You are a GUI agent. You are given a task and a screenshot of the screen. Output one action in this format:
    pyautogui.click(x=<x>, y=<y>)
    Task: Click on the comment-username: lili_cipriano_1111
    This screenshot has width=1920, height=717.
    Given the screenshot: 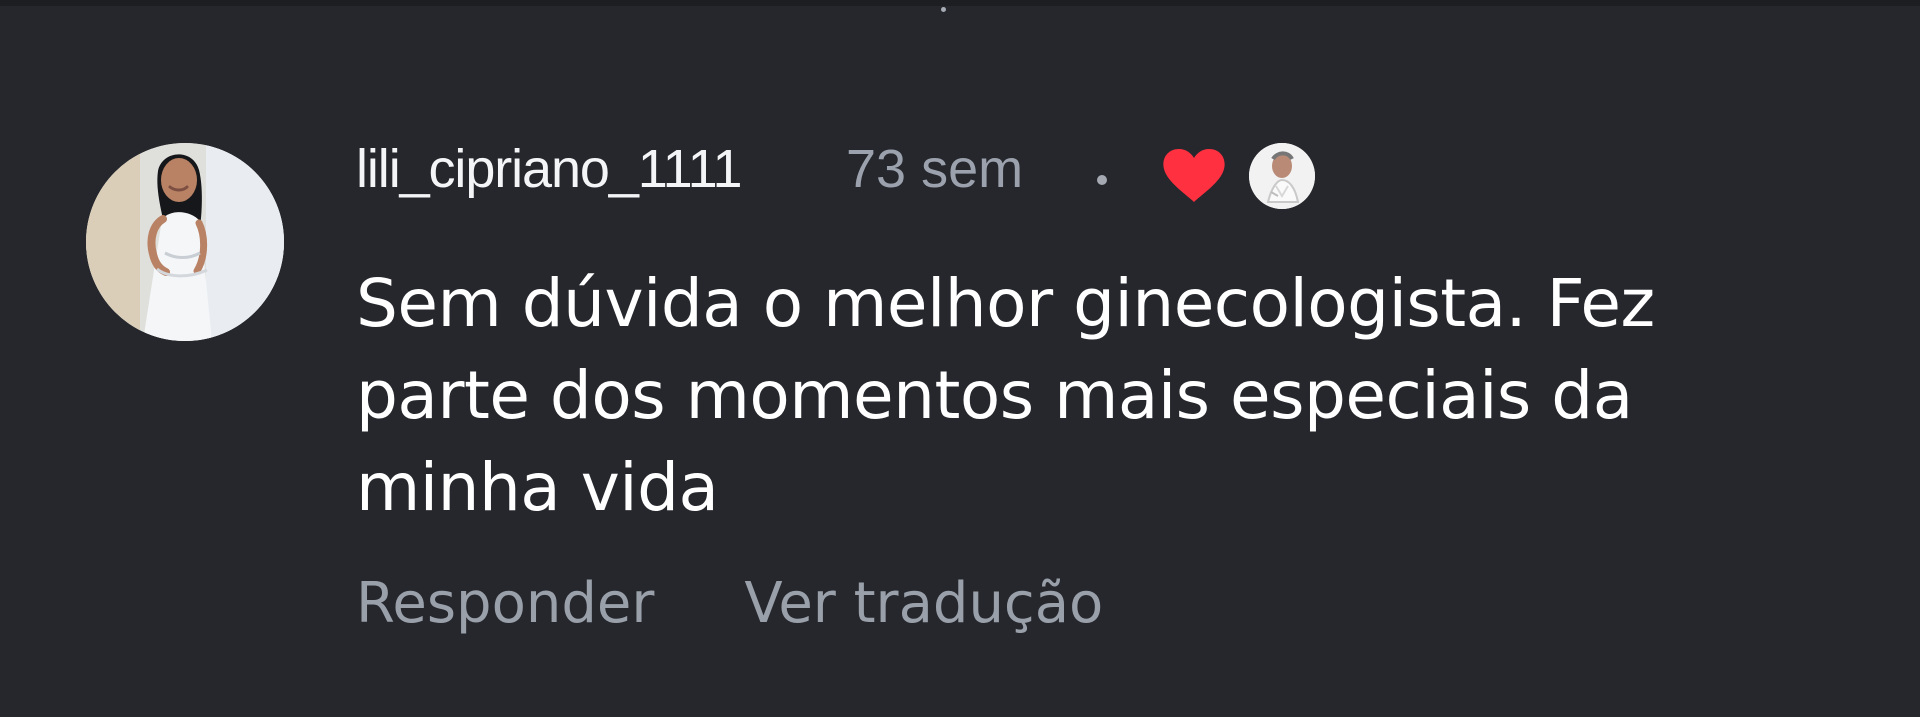 What is the action you would take?
    pyautogui.click(x=549, y=169)
    